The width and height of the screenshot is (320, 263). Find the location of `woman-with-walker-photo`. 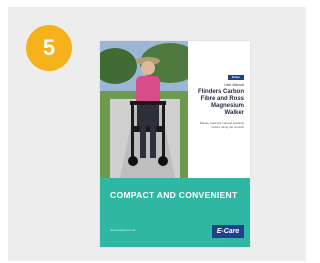

woman-with-walker-photo is located at coordinates (144, 109).